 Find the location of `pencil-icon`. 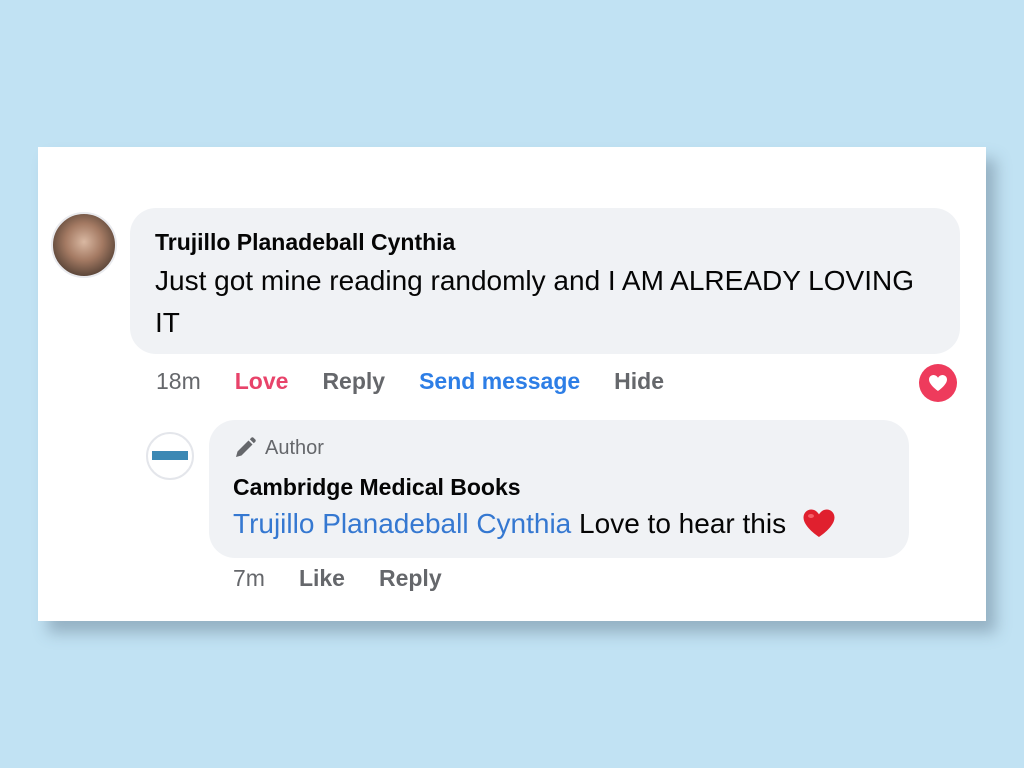

pencil-icon is located at coordinates (246, 447).